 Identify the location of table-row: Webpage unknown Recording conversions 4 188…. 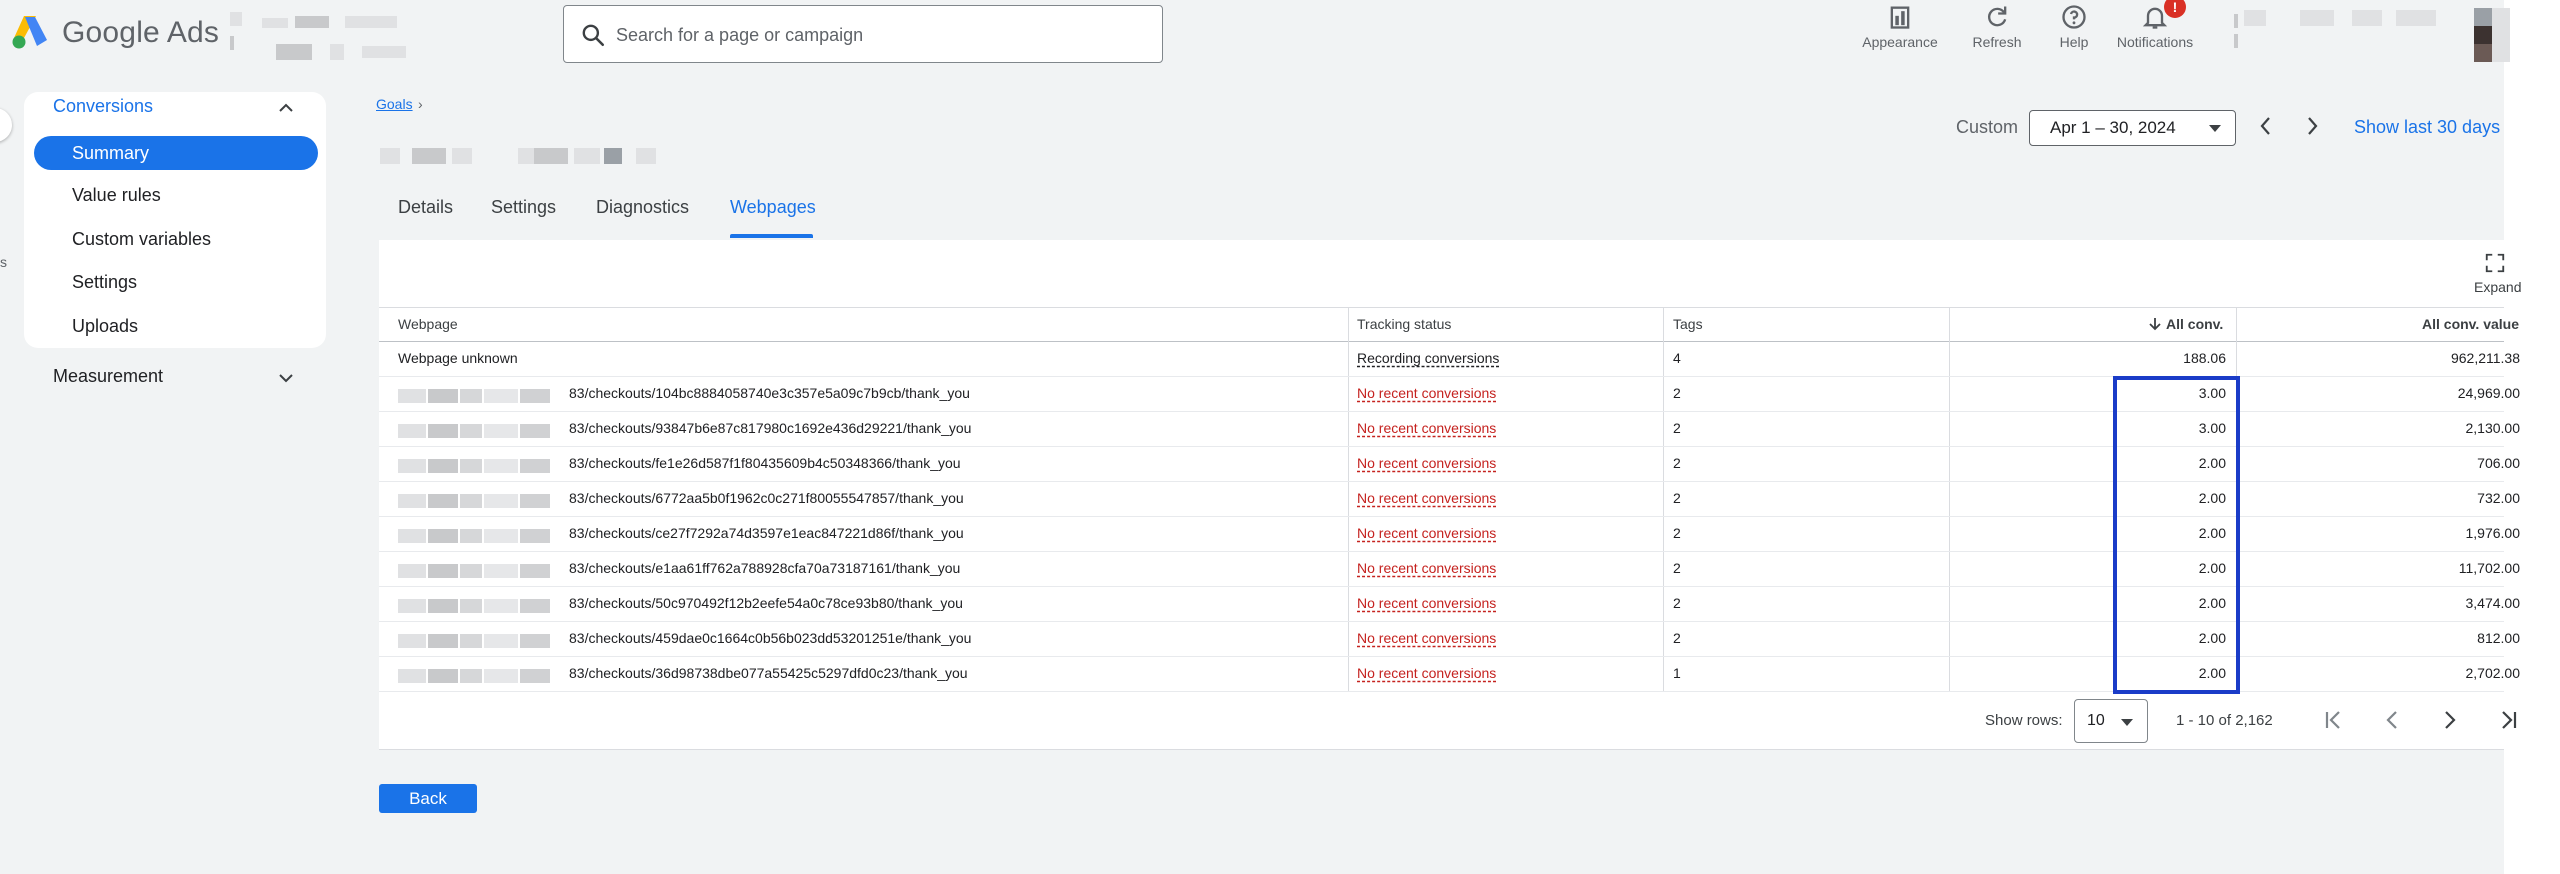
(1449, 359).